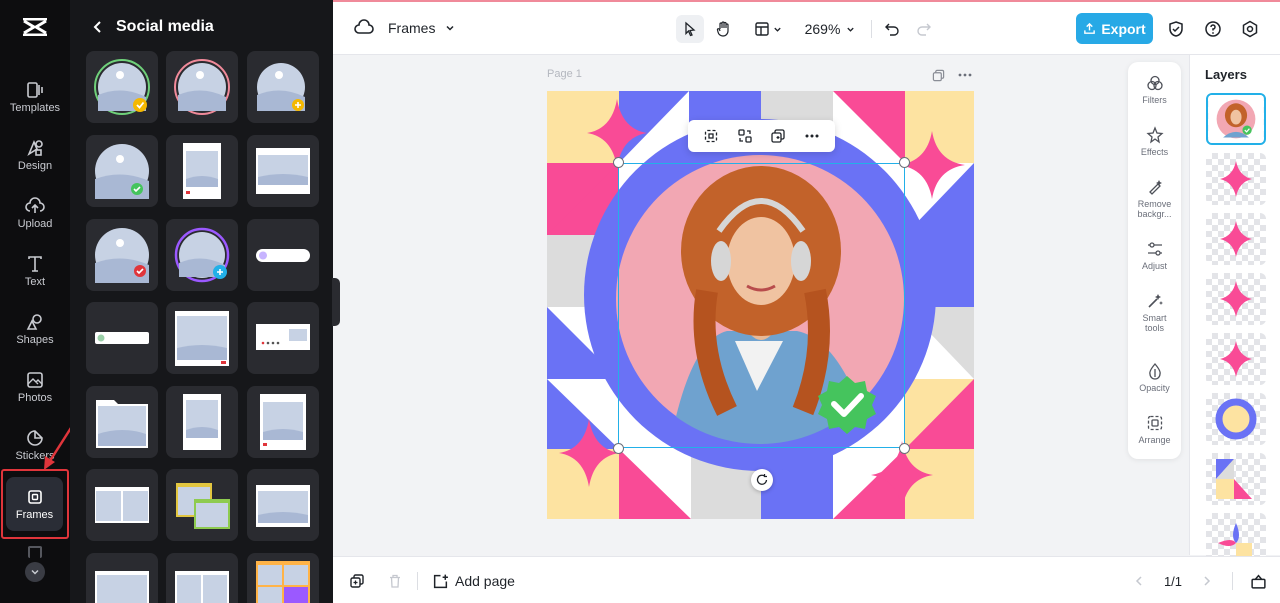  I want to click on rotate-icon, so click(762, 479).